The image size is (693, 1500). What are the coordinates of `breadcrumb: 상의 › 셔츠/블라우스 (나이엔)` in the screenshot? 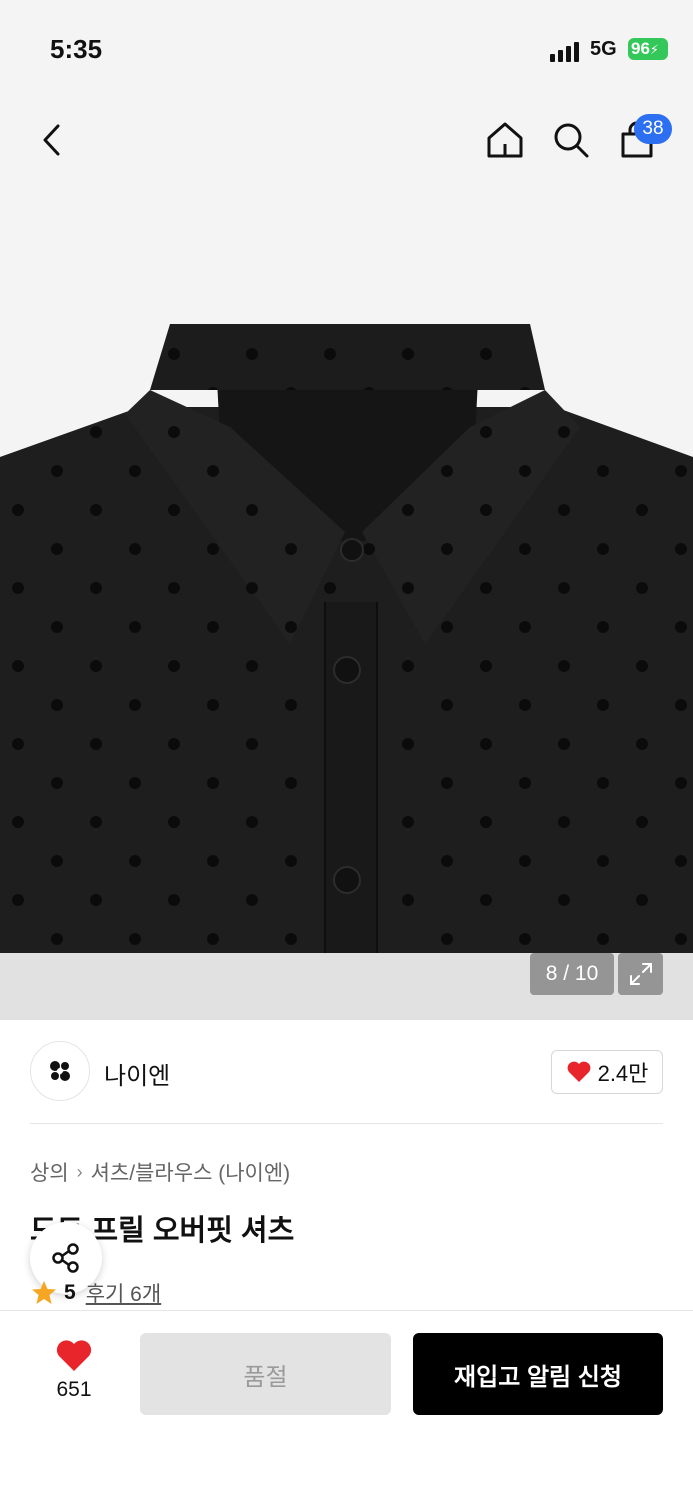 It's located at (160, 1172).